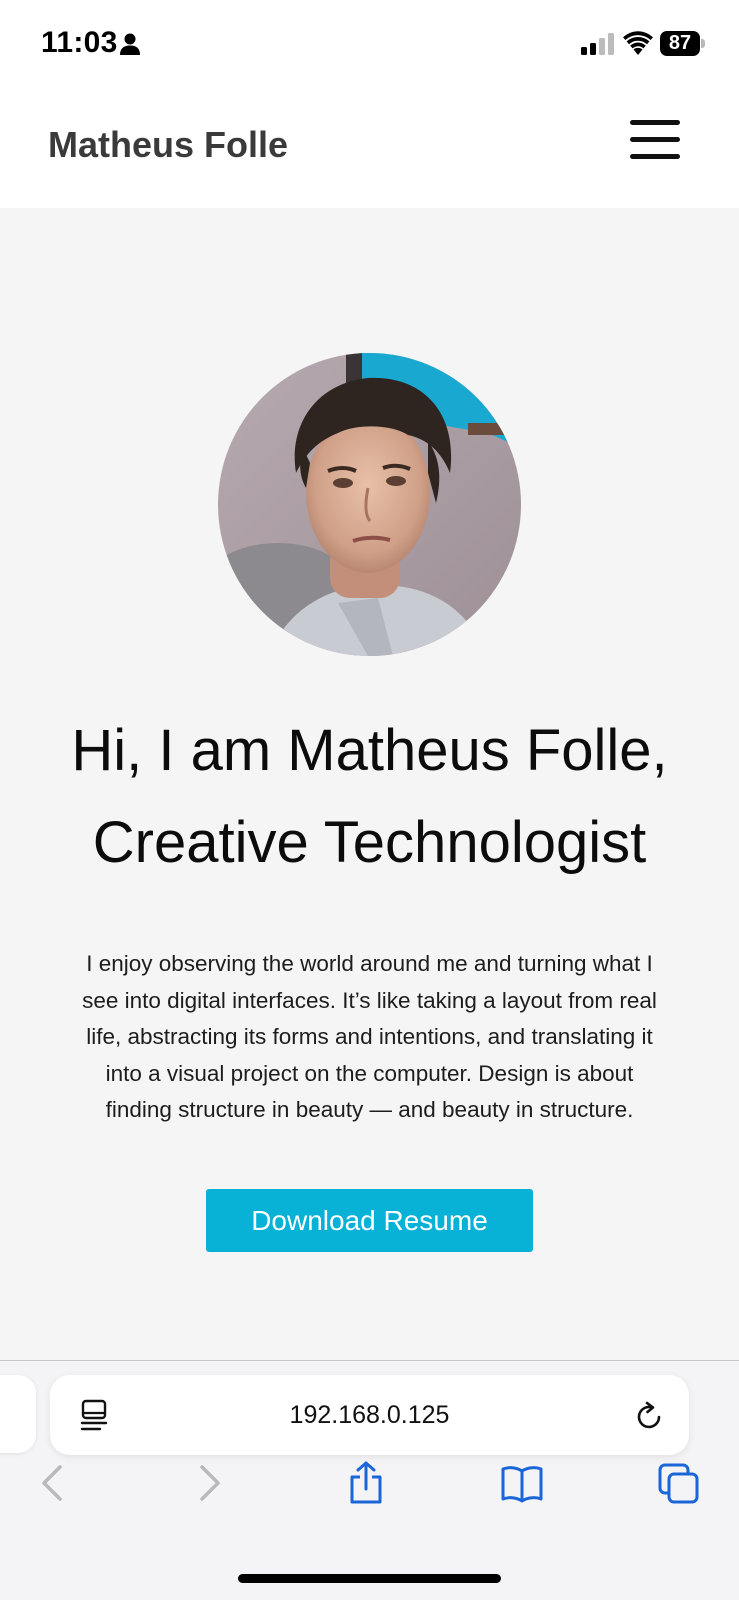 The width and height of the screenshot is (739, 1600). Describe the element at coordinates (369, 44) in the screenshot. I see `status-bar: 11:03 87` at that location.